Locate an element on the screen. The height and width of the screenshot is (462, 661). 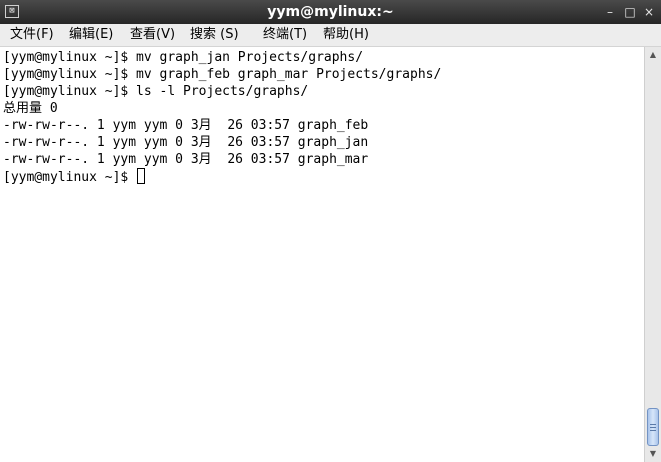
scroll-thumb is located at coordinates (653, 427).